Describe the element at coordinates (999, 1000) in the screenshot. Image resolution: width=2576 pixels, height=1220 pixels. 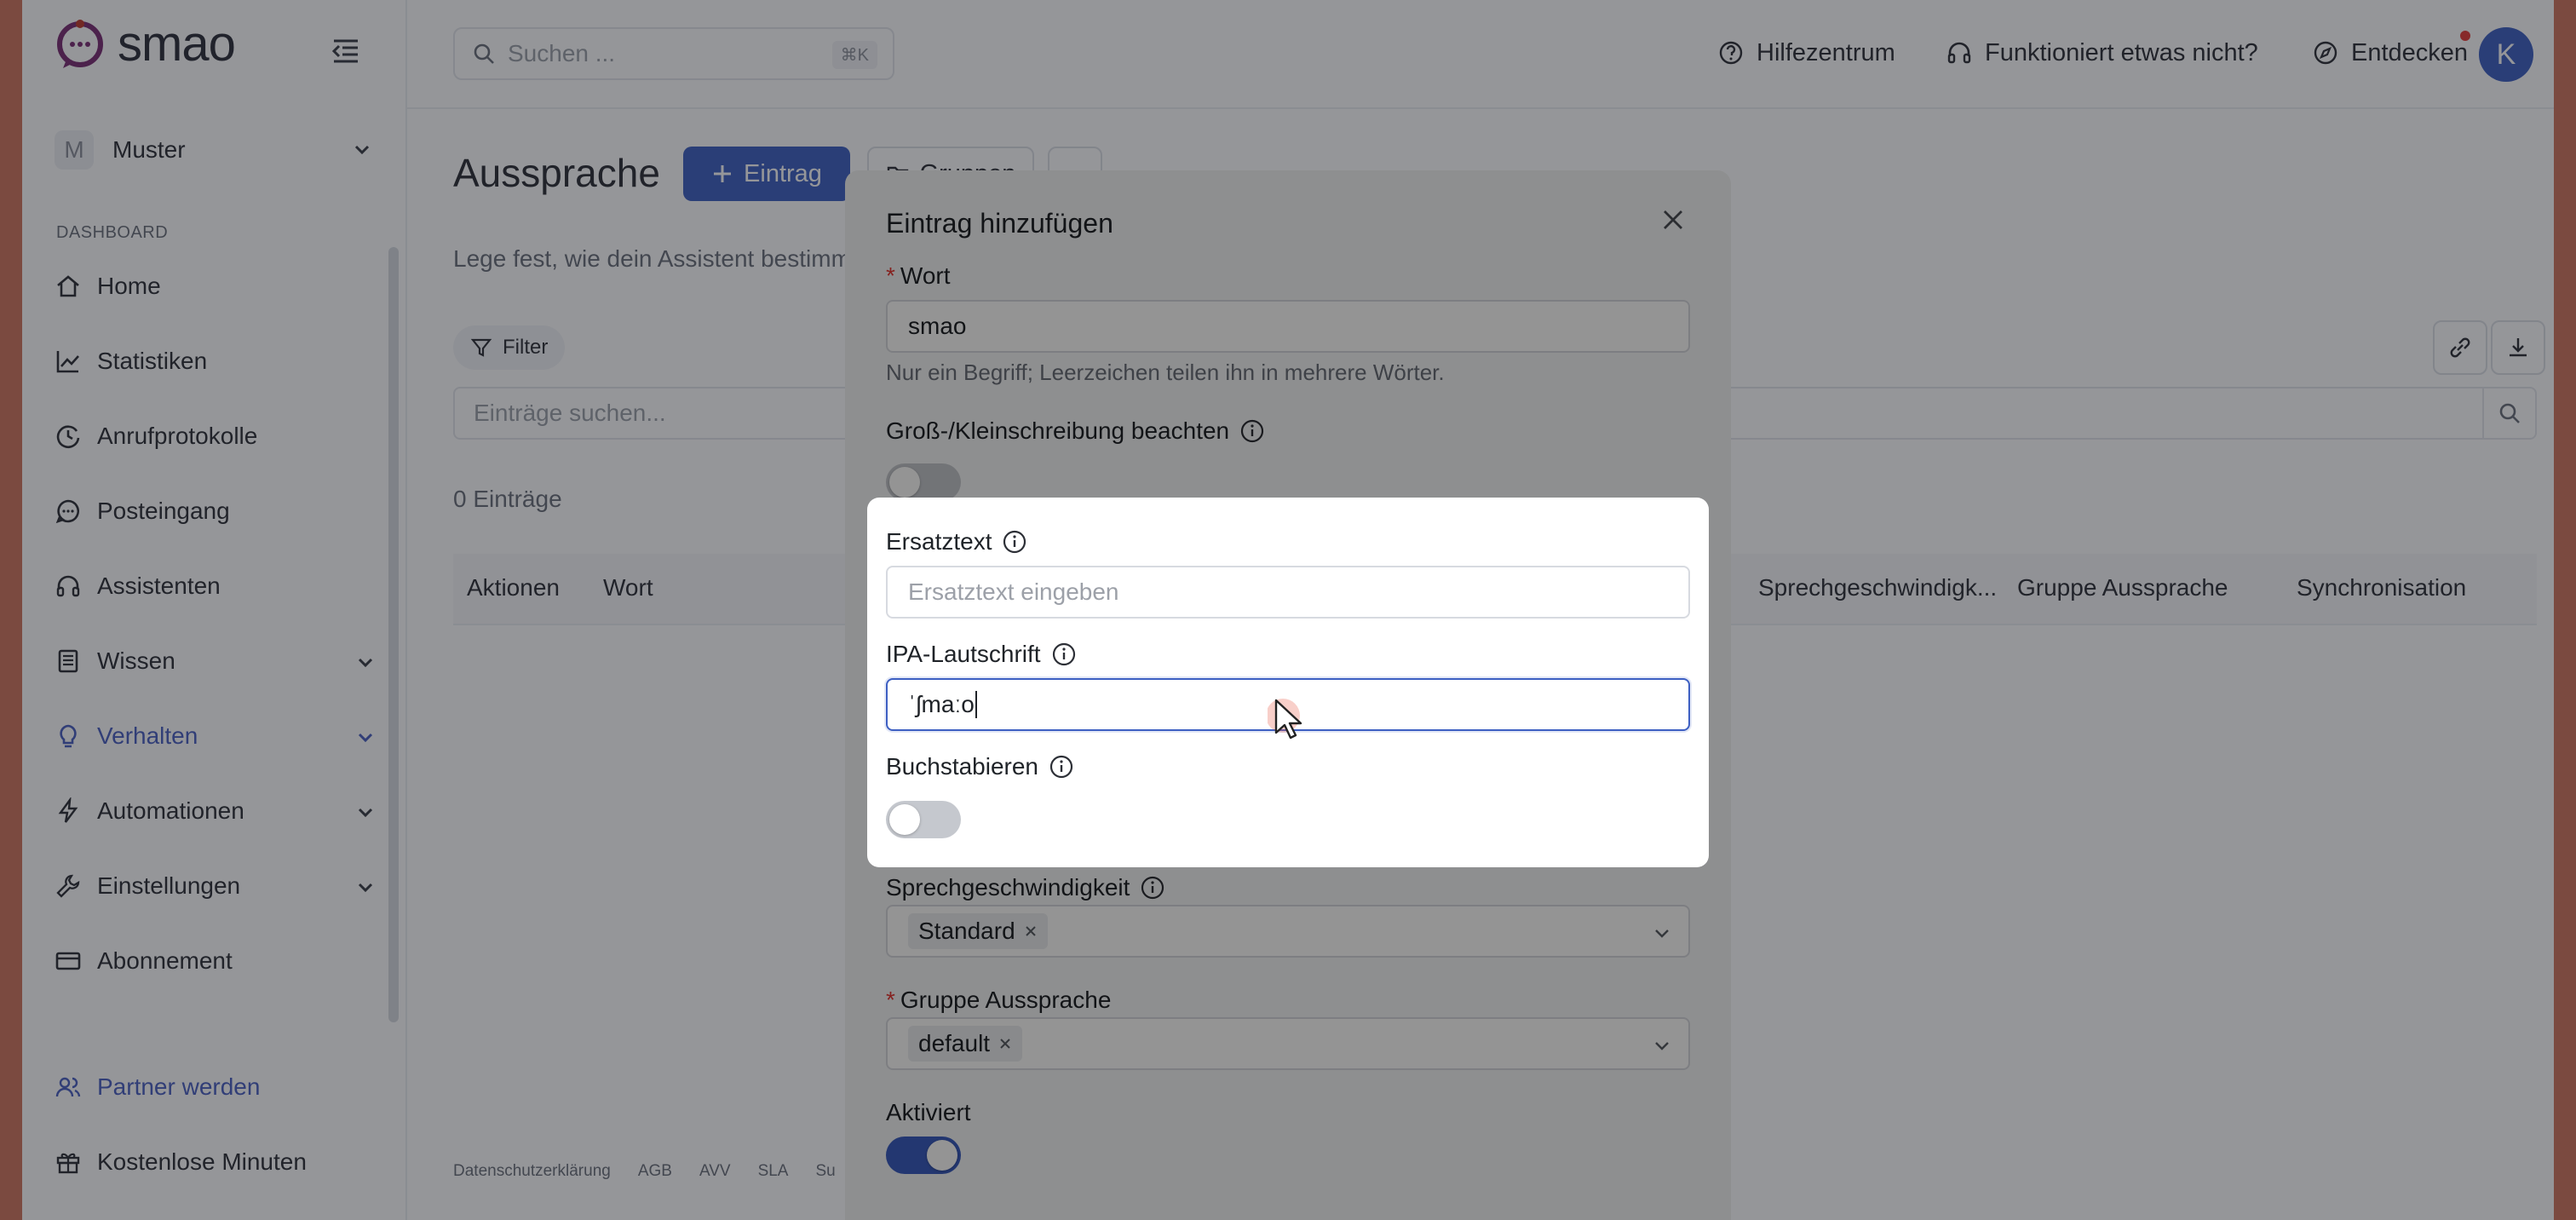
I see `group-label: * Gruppe Aussprache` at that location.